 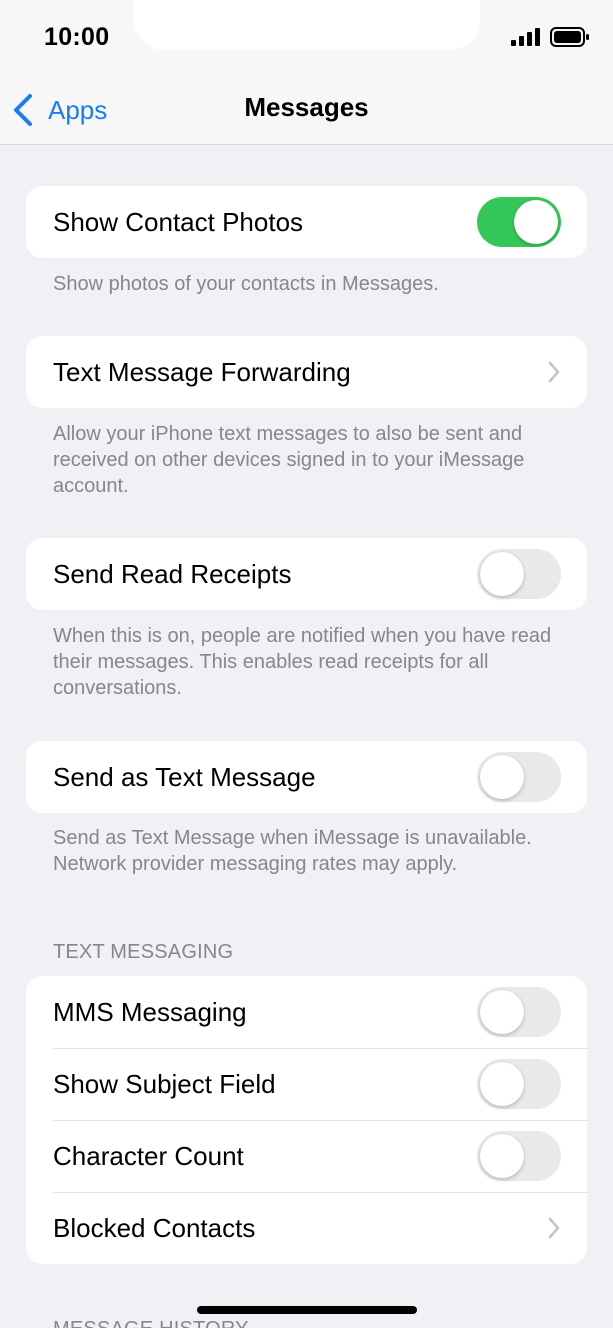 I want to click on navigation-bar: Messages Apps, so click(x=306, y=111).